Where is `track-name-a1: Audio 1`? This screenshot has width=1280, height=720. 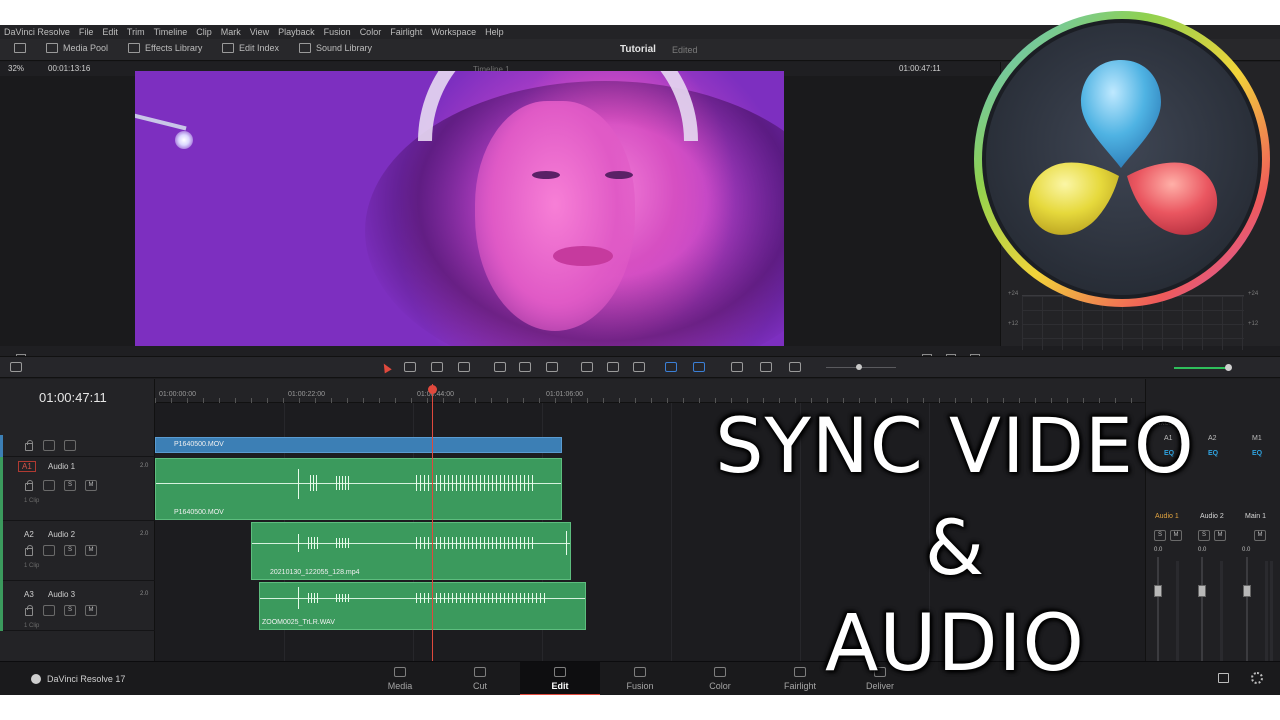
track-name-a1: Audio 1 is located at coordinates (61, 466).